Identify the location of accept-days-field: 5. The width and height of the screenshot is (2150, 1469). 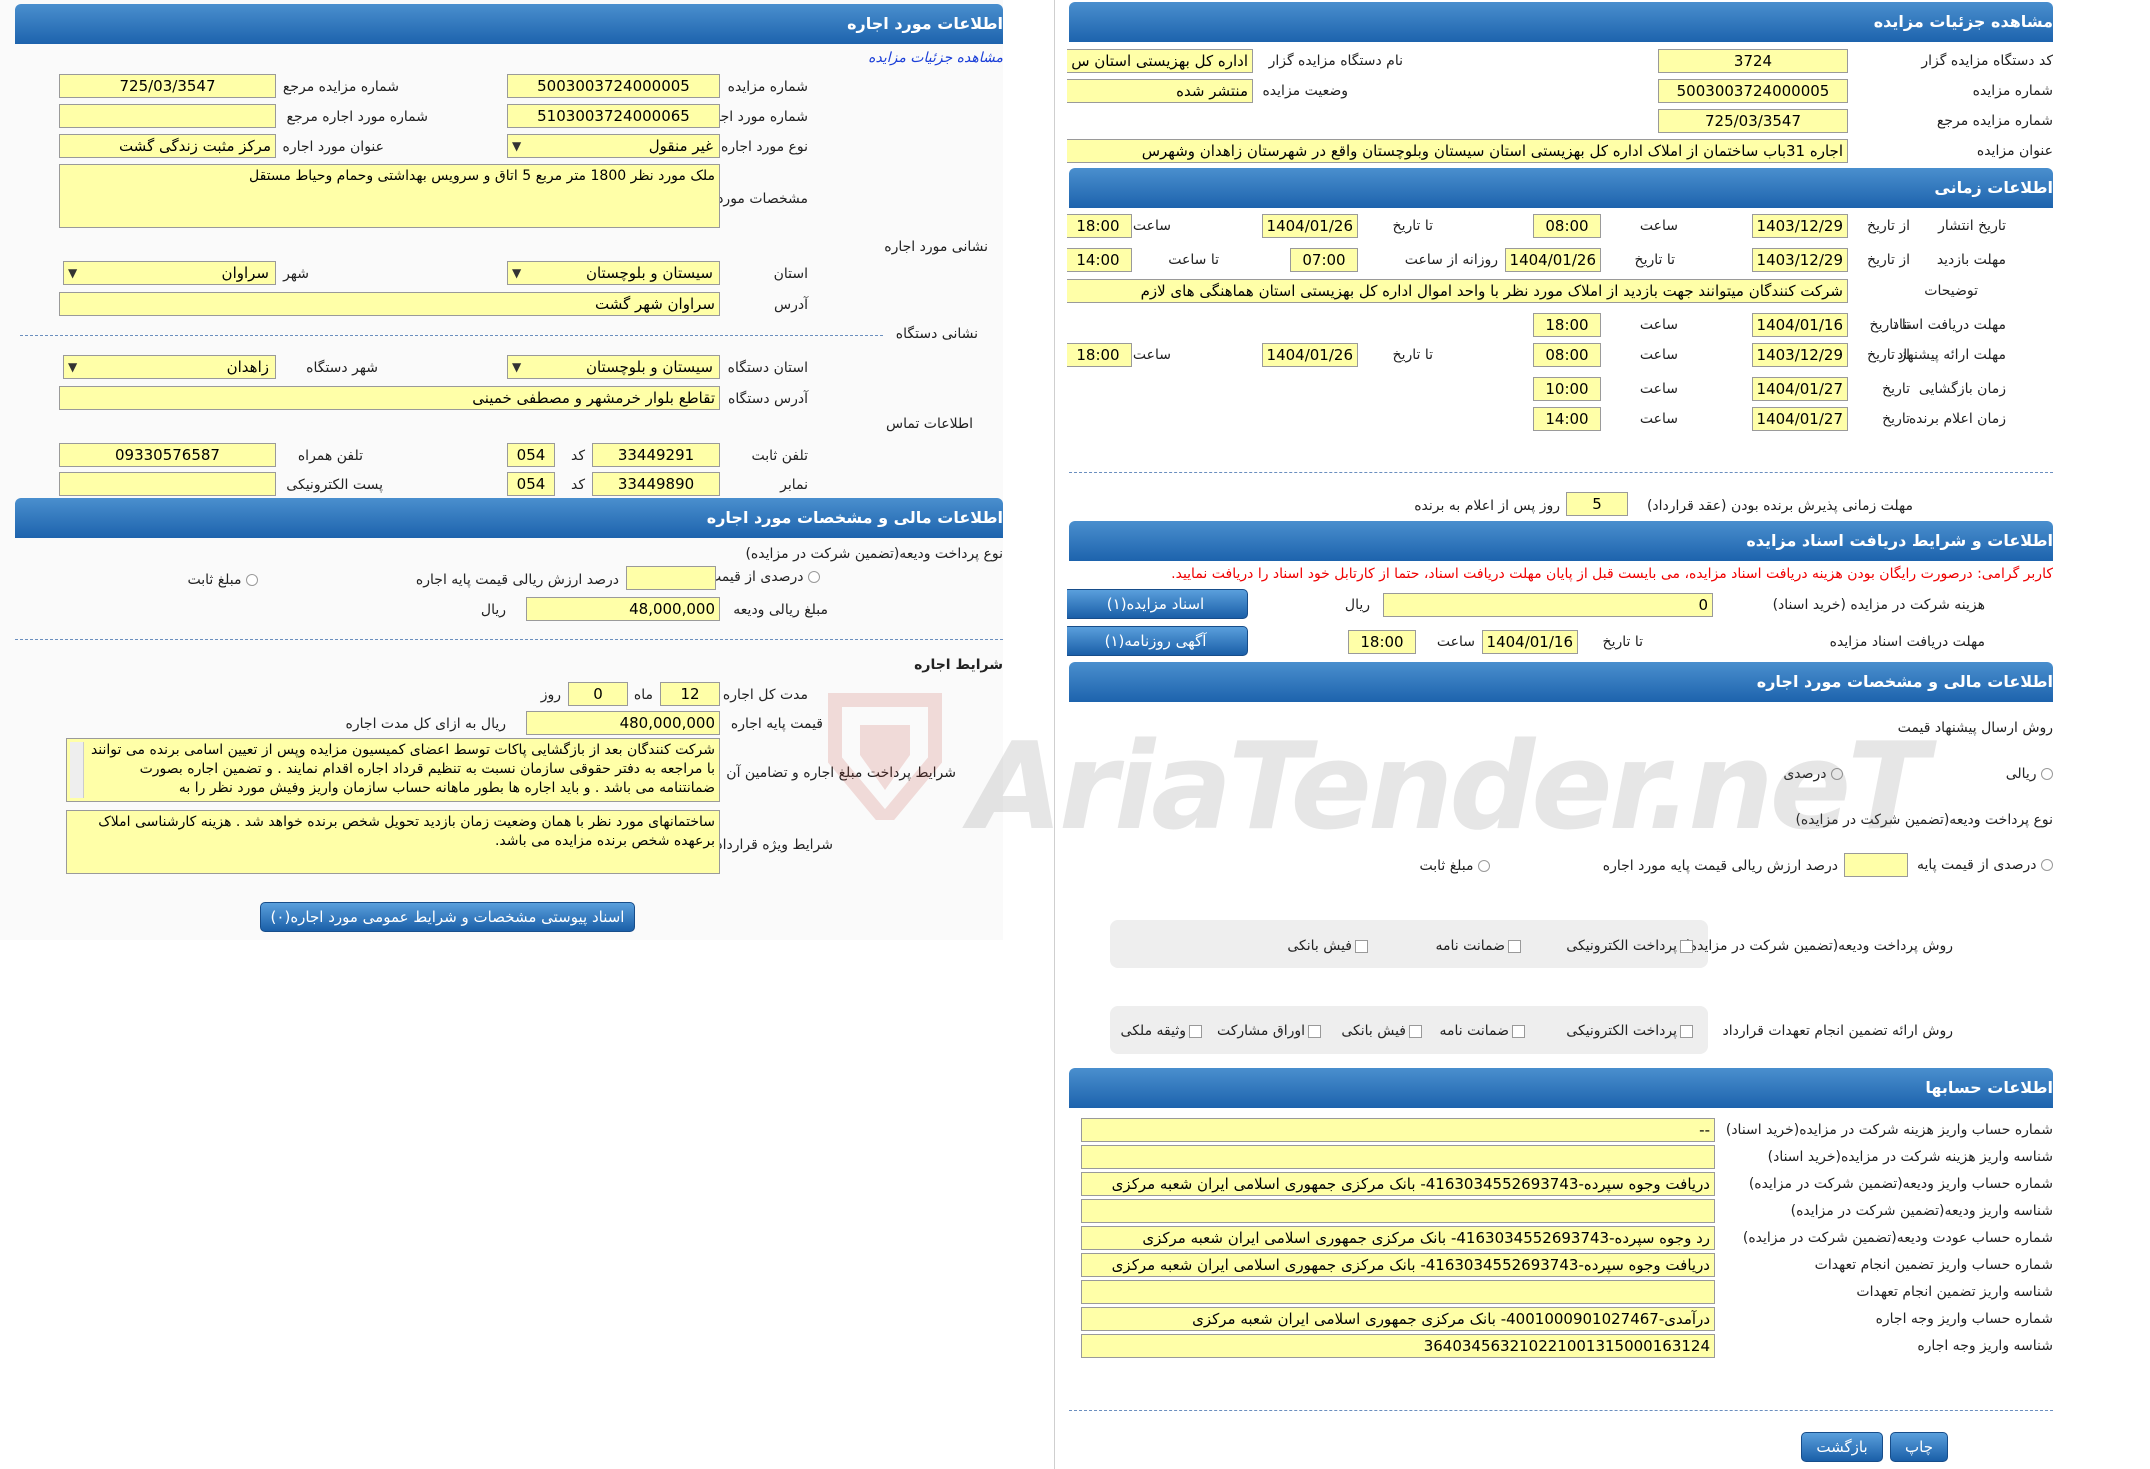
(1597, 504).